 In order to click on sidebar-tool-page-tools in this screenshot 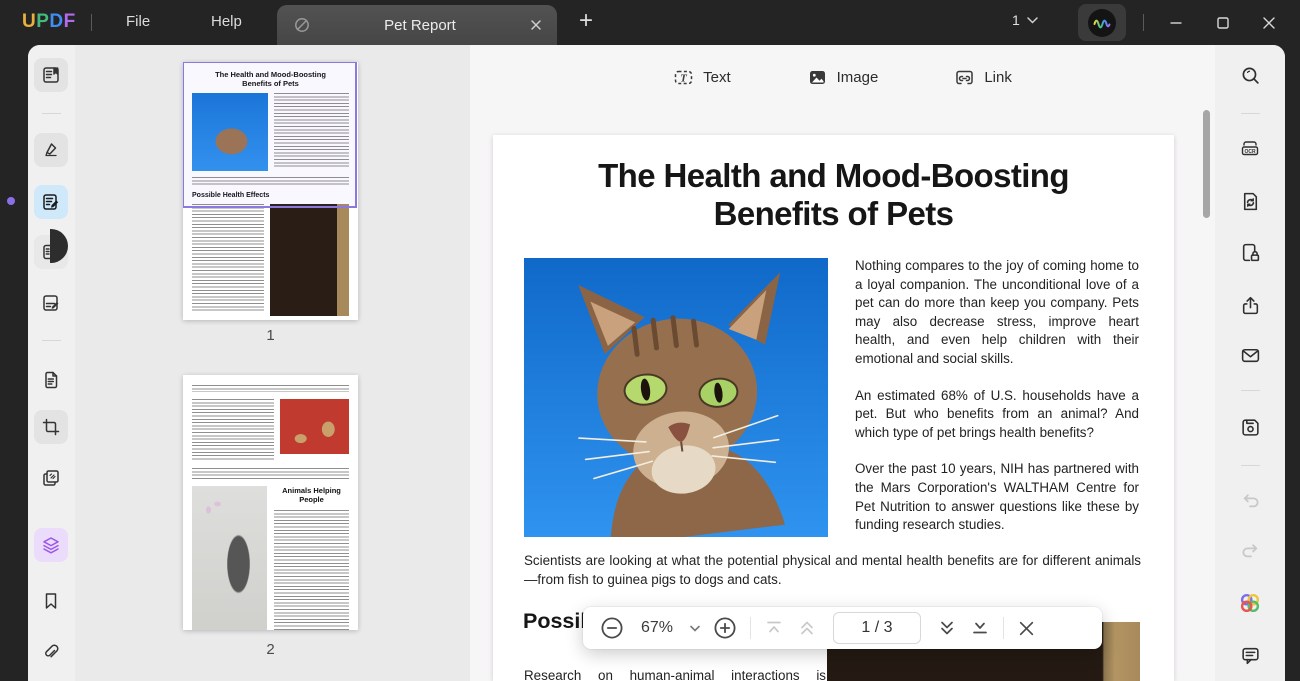, I will do `click(51, 380)`.